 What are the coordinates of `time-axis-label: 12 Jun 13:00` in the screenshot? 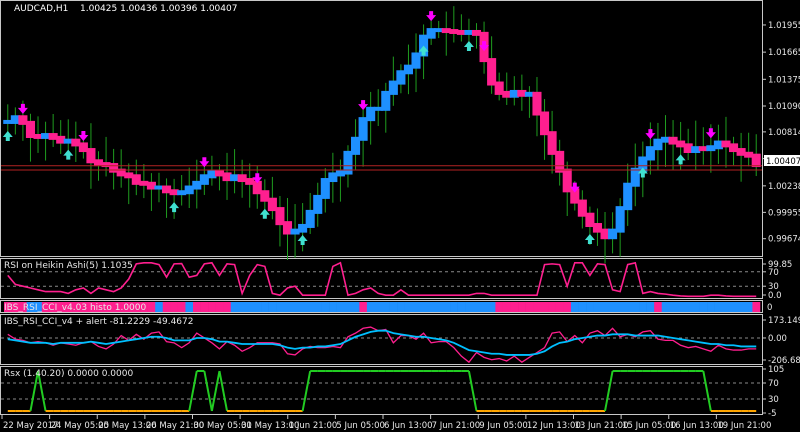 It's located at (554, 426).